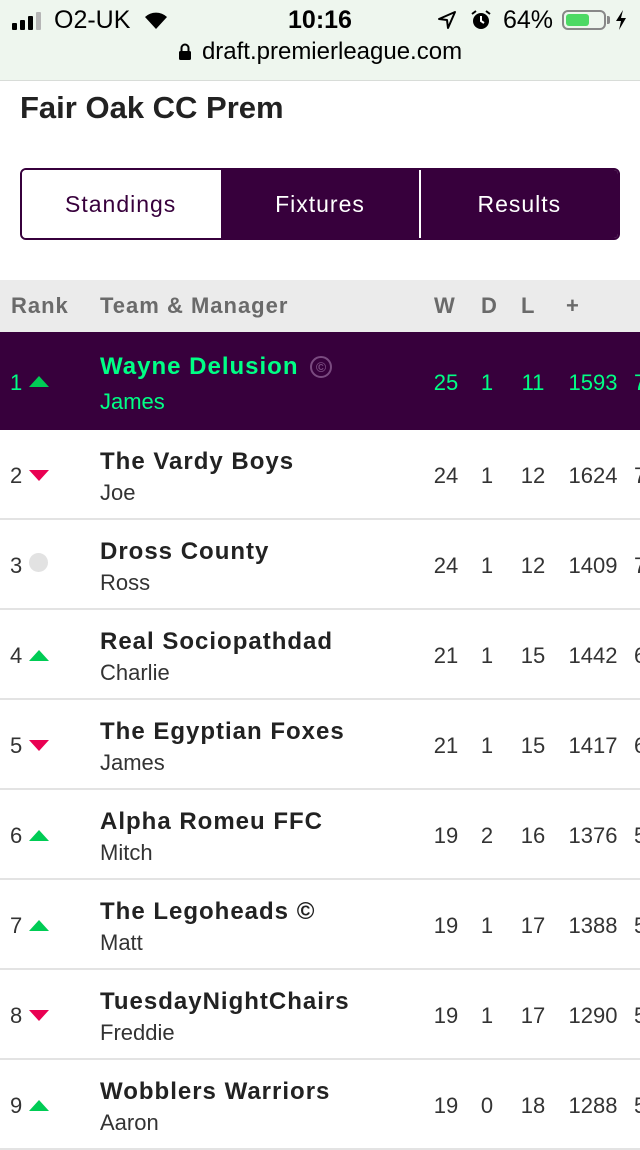 The image size is (640, 1150). I want to click on points-for-value: 1409, so click(593, 565).